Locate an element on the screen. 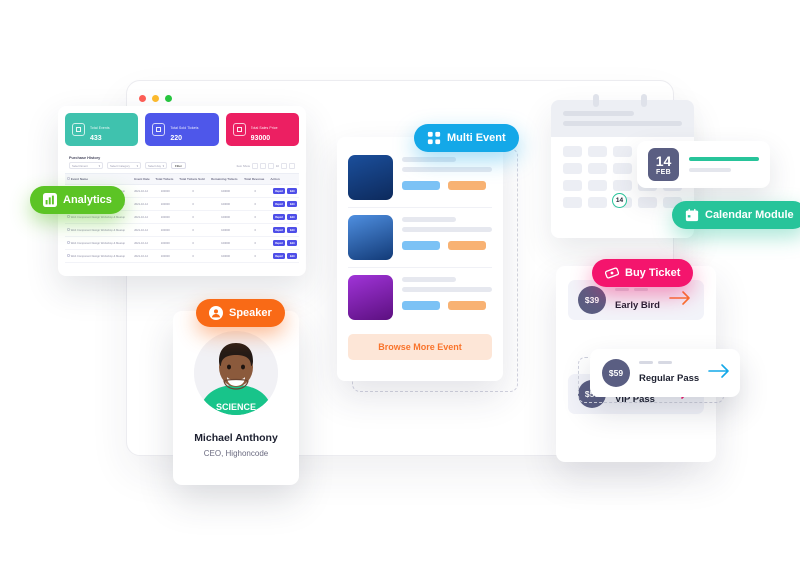  event-thumbnail is located at coordinates (370, 237).